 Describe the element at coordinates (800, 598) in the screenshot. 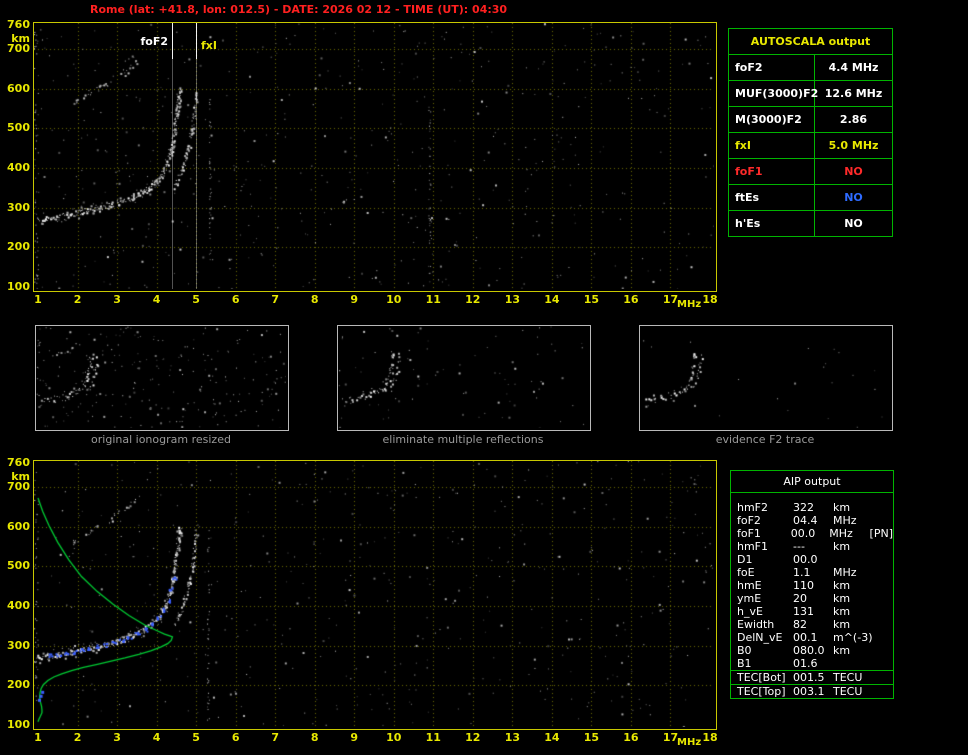

I see `aip-row-value: 20` at that location.